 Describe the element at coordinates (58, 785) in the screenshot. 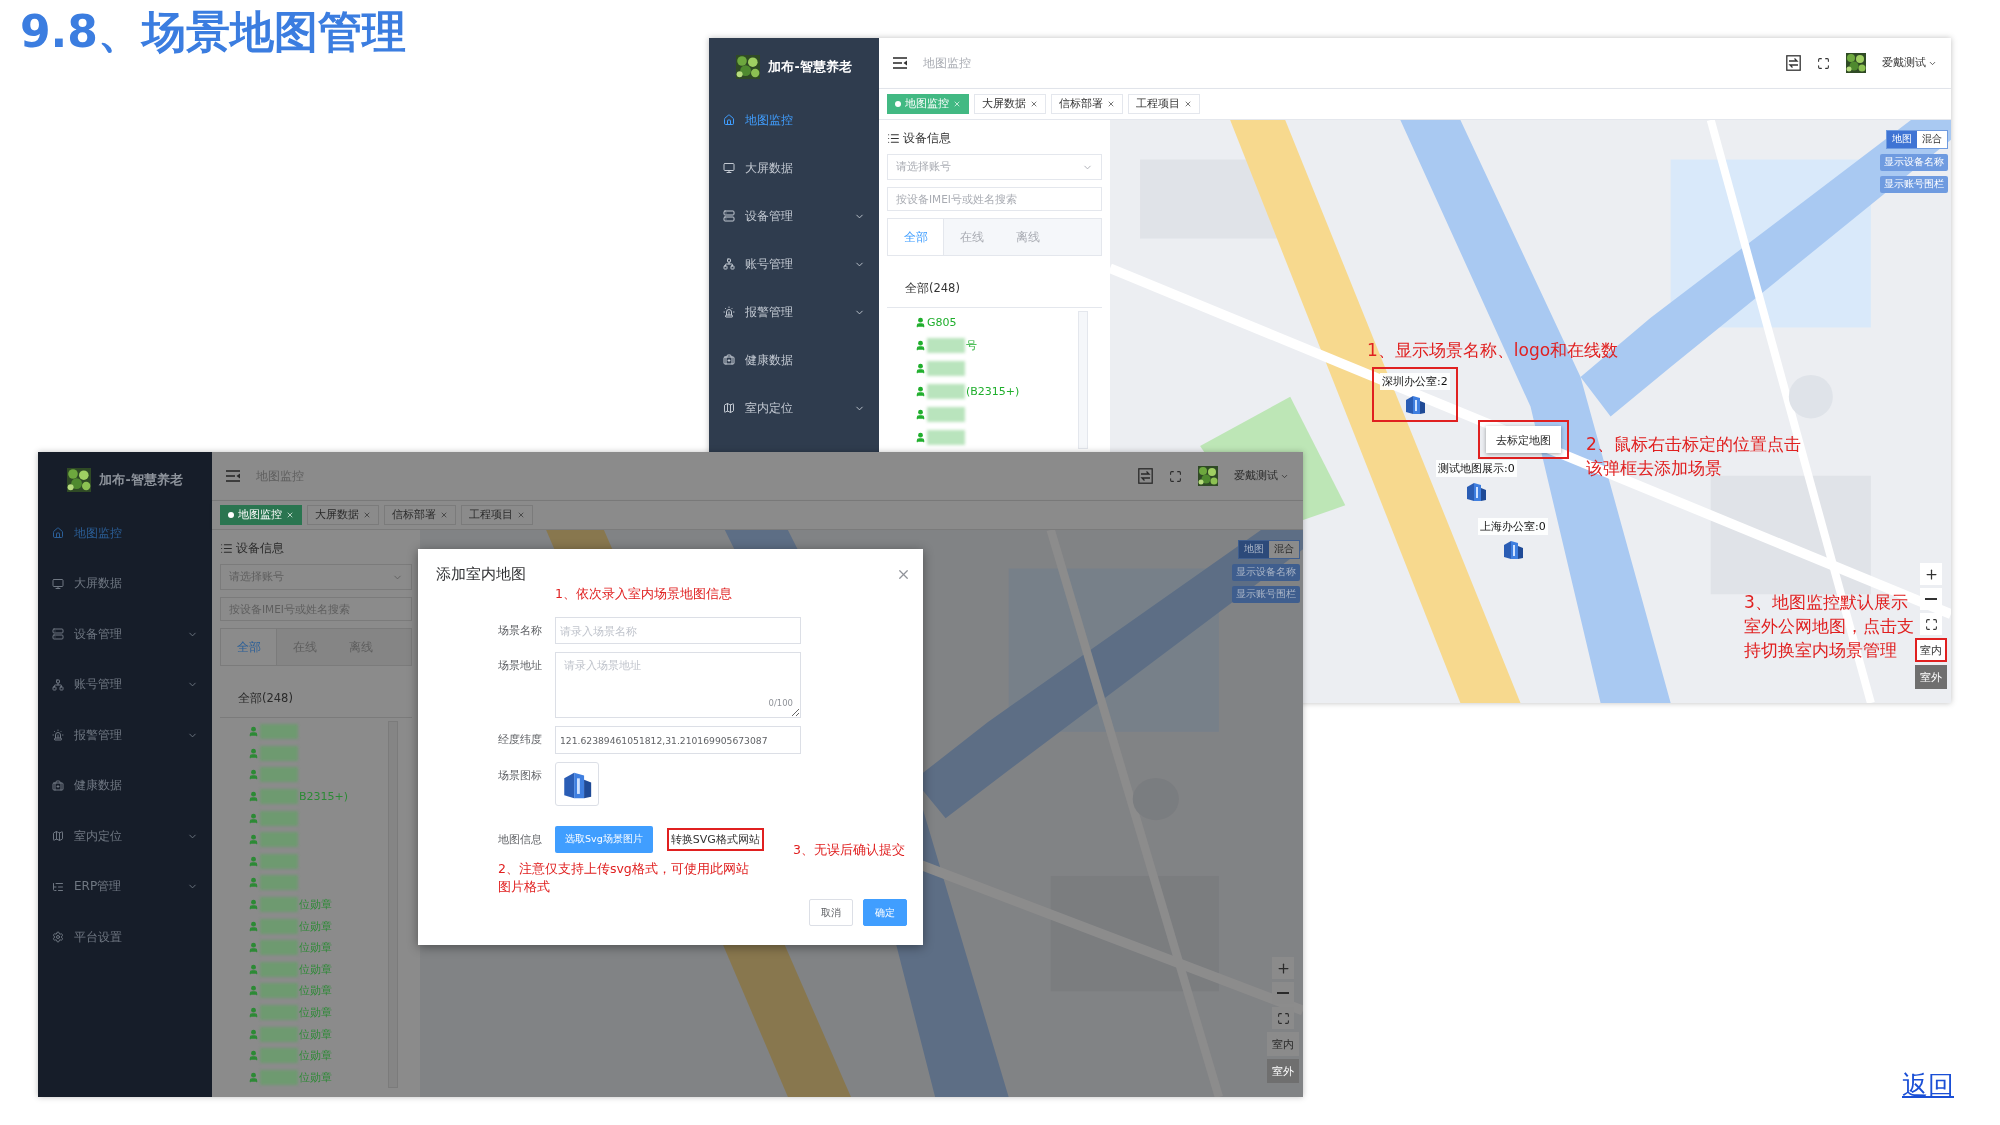

I see `medical-case-icon` at that location.